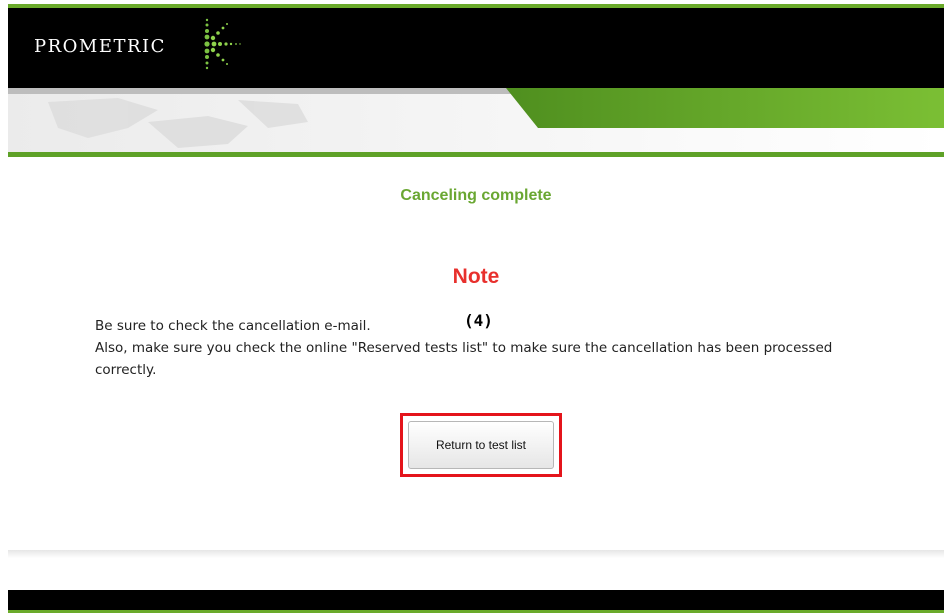  Describe the element at coordinates (100, 46) in the screenshot. I see `prometric-logo-text: PROMETRIC` at that location.